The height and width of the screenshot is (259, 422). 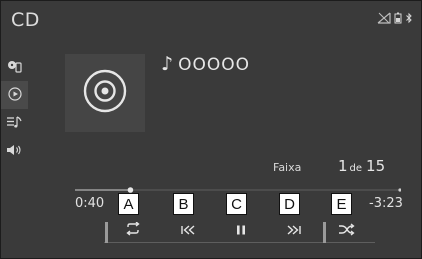 I want to click on track-number: 1, so click(x=343, y=166).